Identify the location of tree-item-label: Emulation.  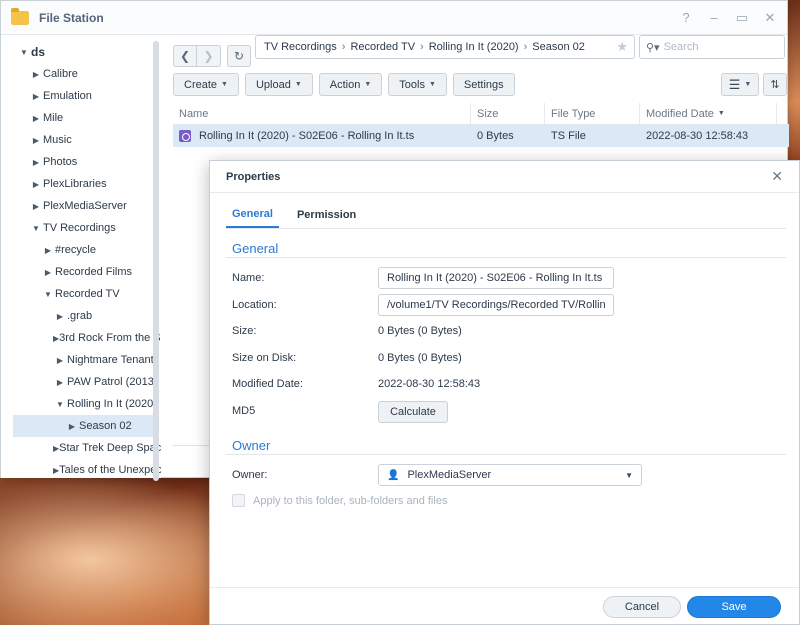
(67, 96).